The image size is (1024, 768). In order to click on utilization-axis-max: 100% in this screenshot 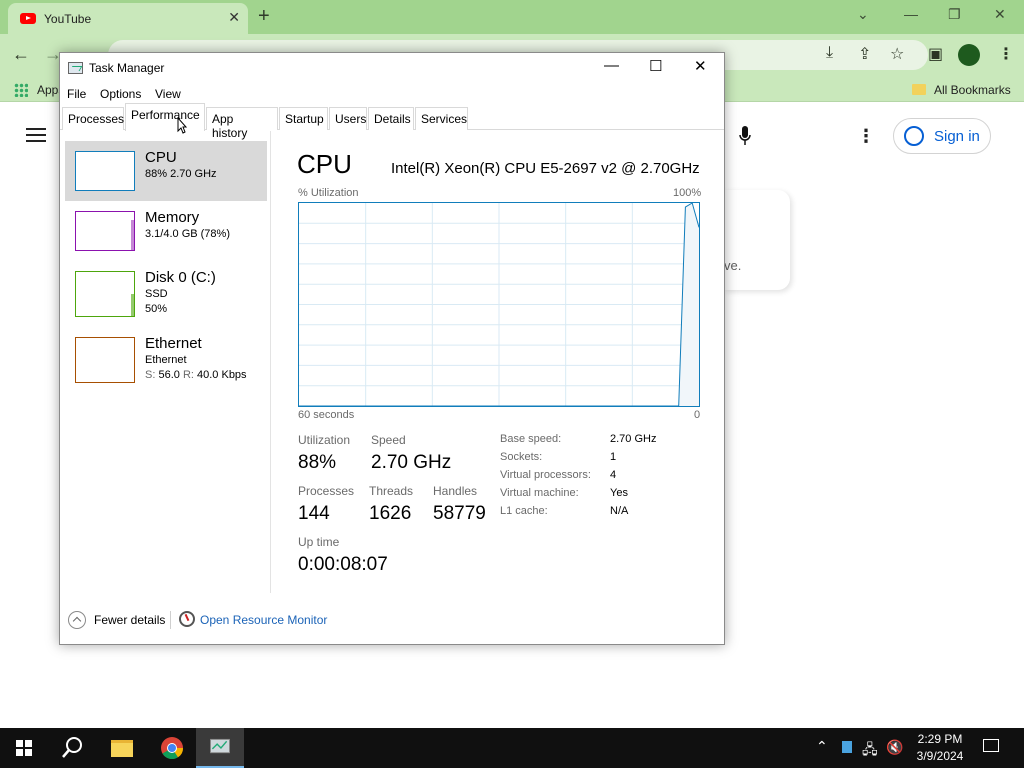, I will do `click(687, 193)`.